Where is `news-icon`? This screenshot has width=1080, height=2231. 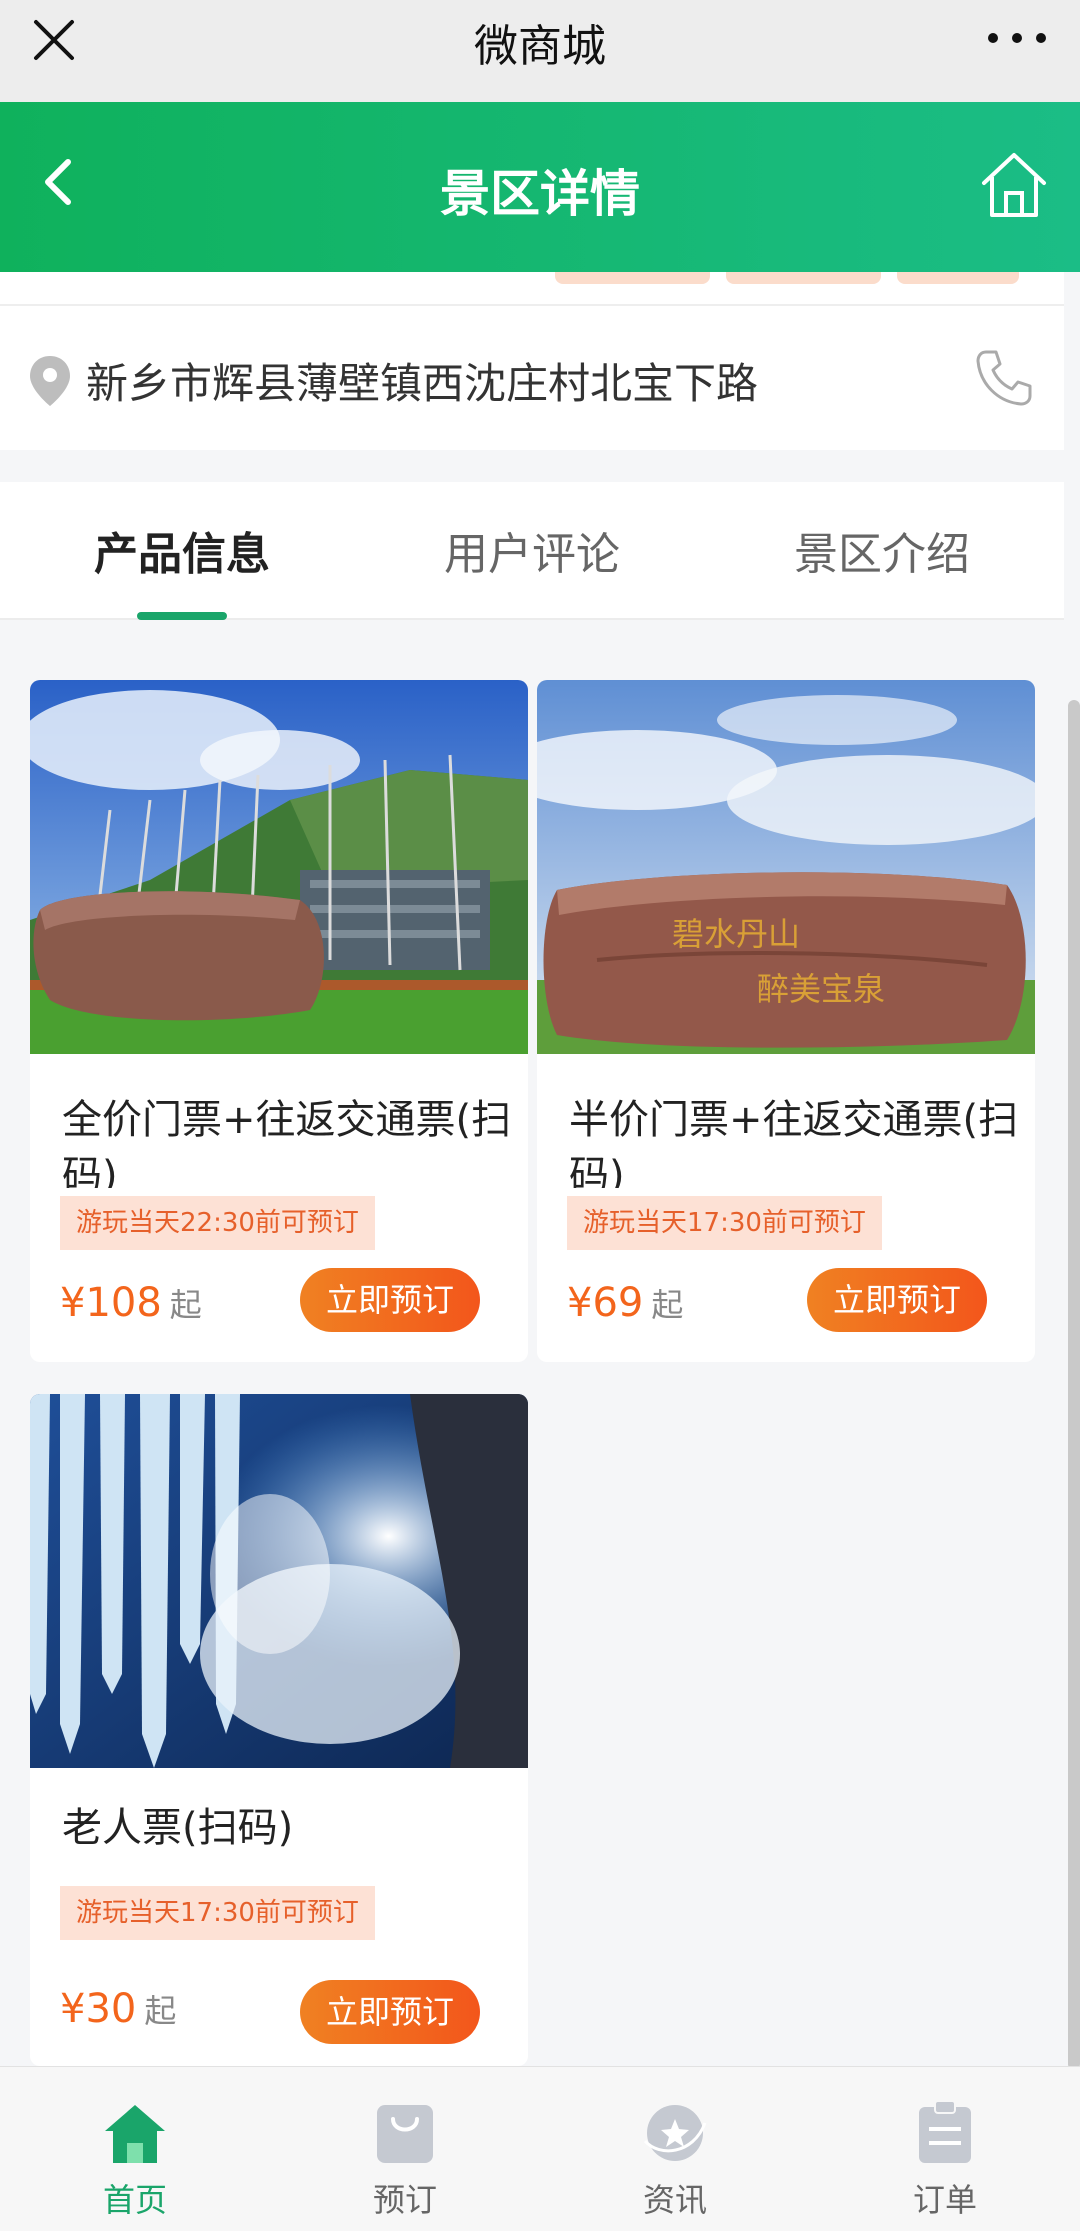 news-icon is located at coordinates (675, 2133).